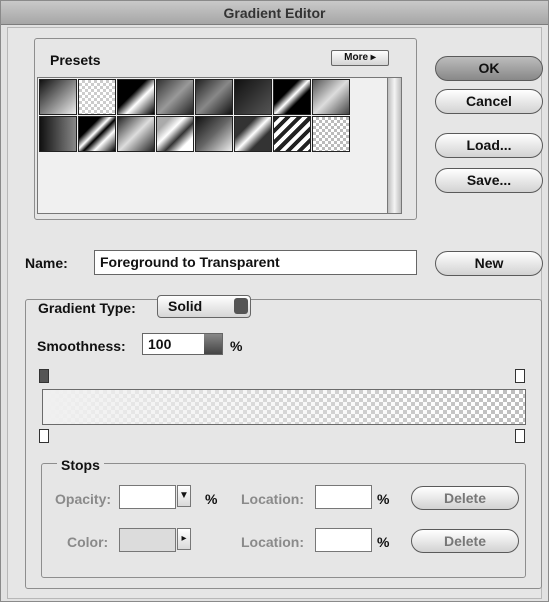  Describe the element at coordinates (75, 60) in the screenshot. I see `presets-legend: Presets` at that location.